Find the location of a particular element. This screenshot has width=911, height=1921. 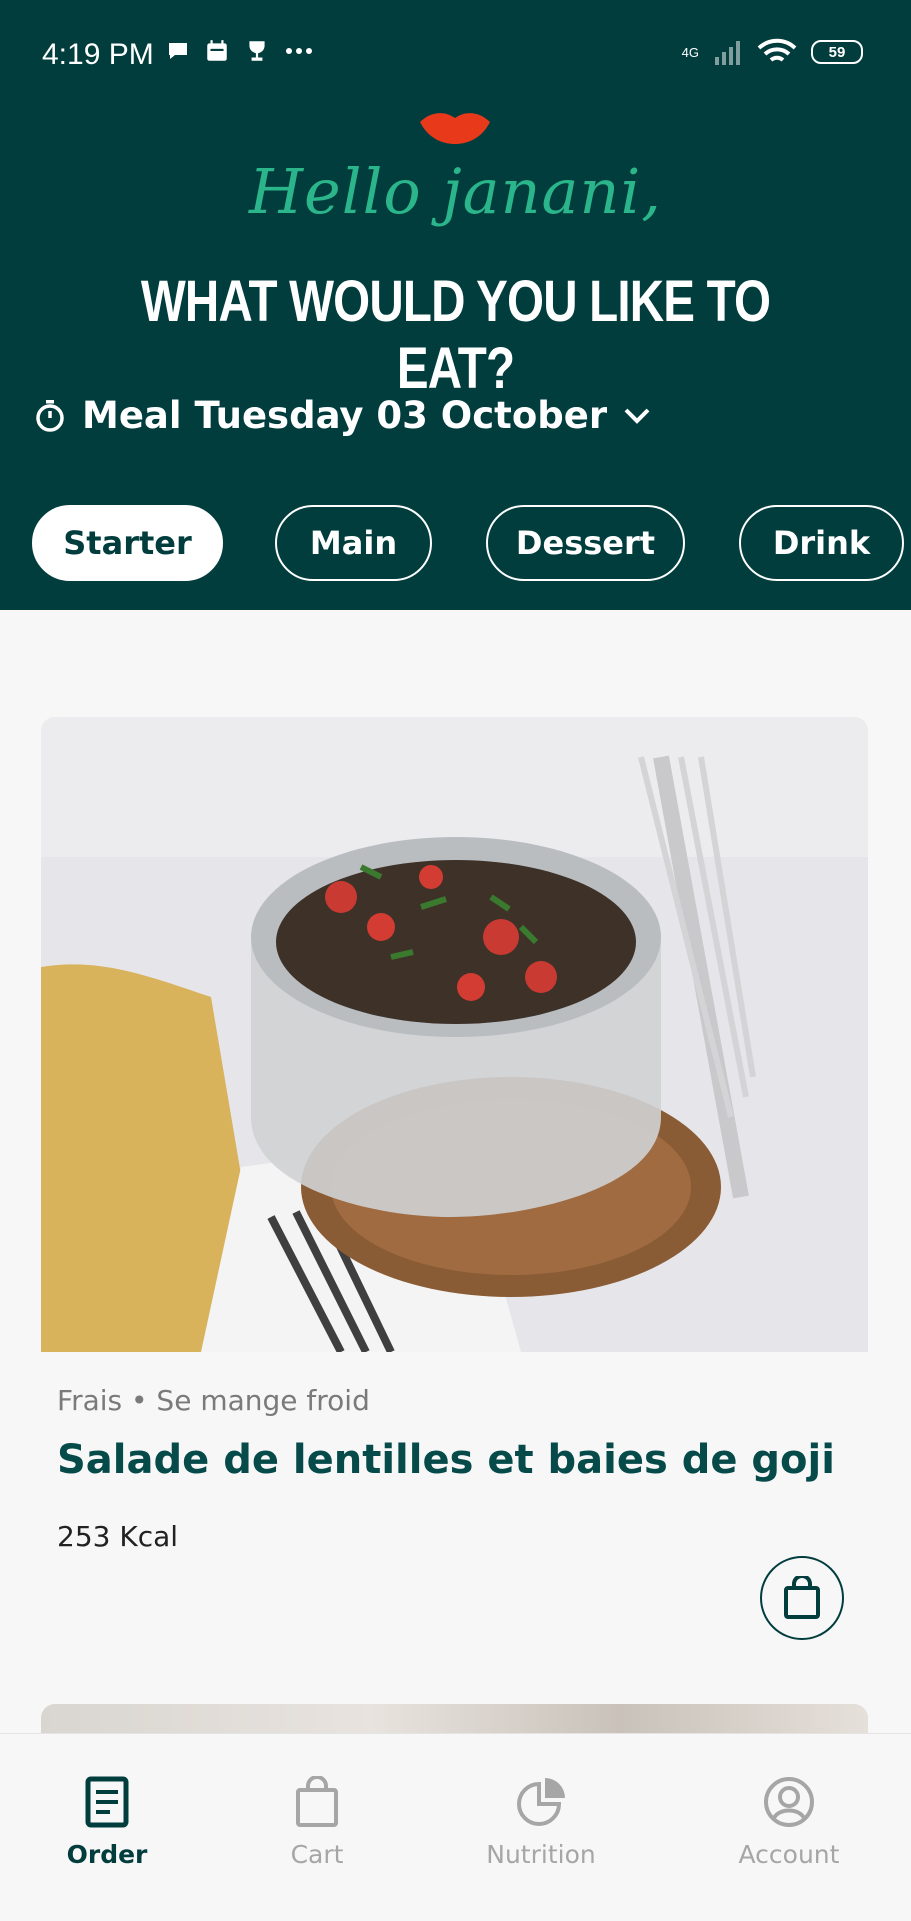

page-title: WHAT WOULD YOU LIKE TO EAT? is located at coordinates (455, 335).